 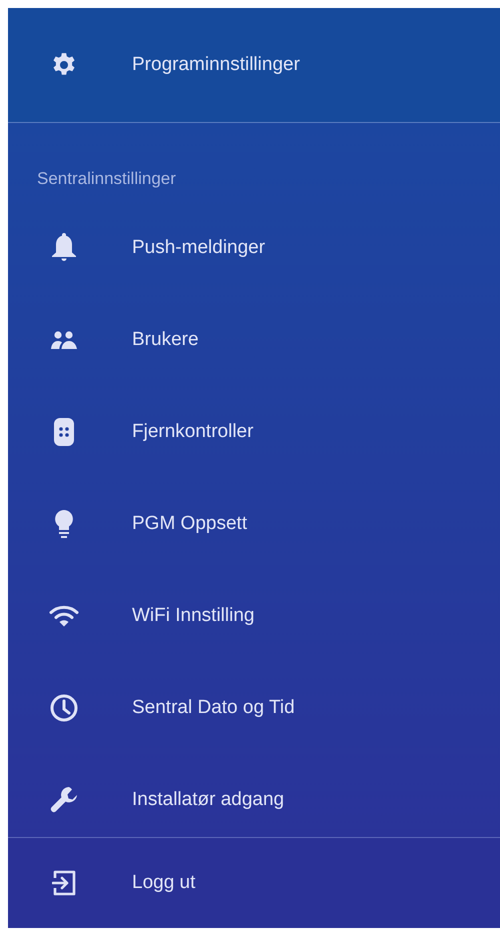 What do you see at coordinates (64, 65) in the screenshot?
I see `gear-icon` at bounding box center [64, 65].